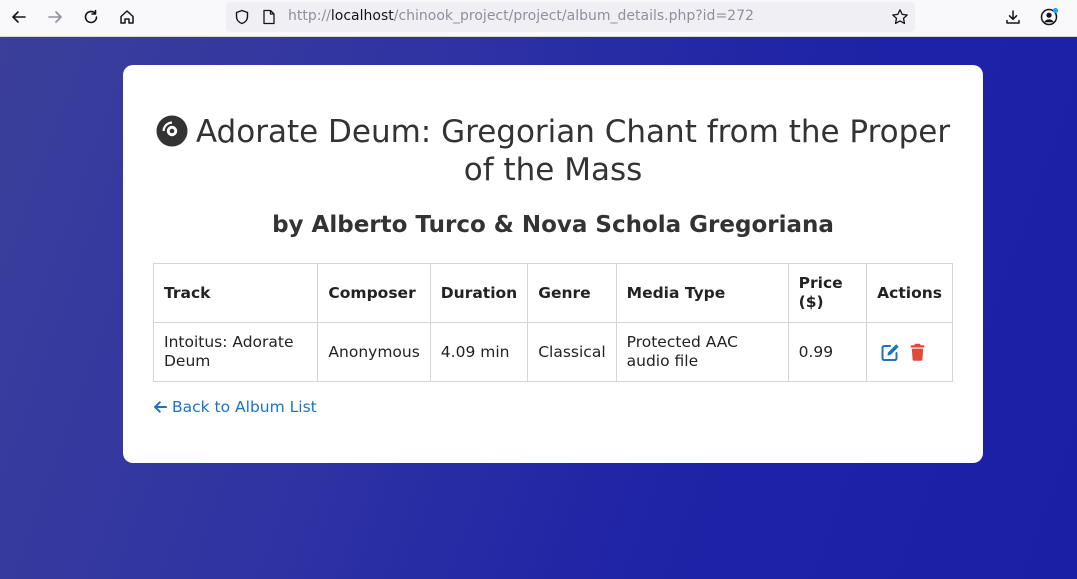 The height and width of the screenshot is (579, 1077). I want to click on header-composer: Composer, so click(374, 293).